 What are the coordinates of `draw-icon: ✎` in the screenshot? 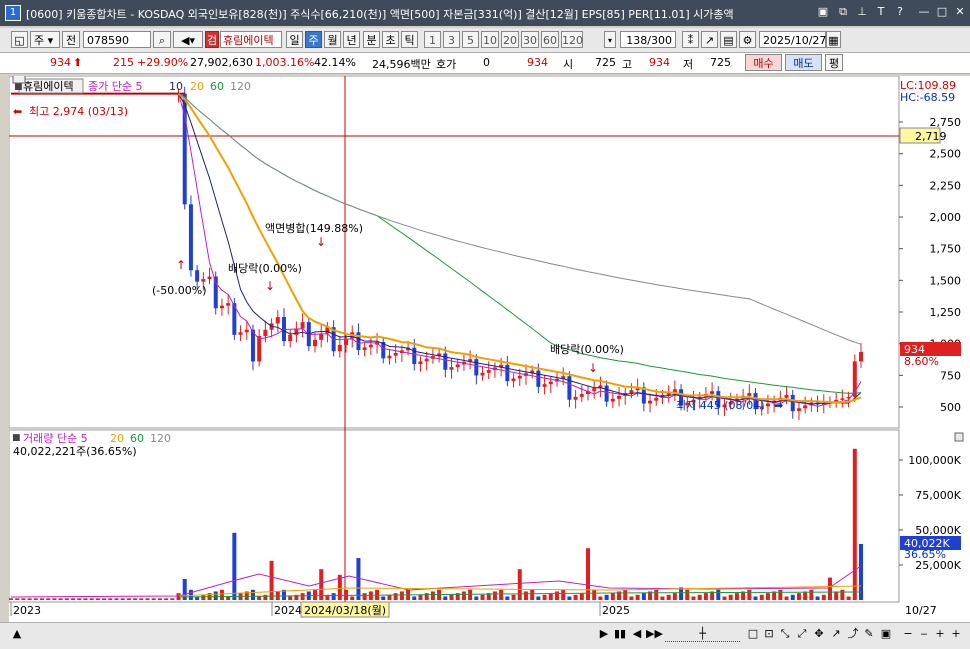 It's located at (869, 634).